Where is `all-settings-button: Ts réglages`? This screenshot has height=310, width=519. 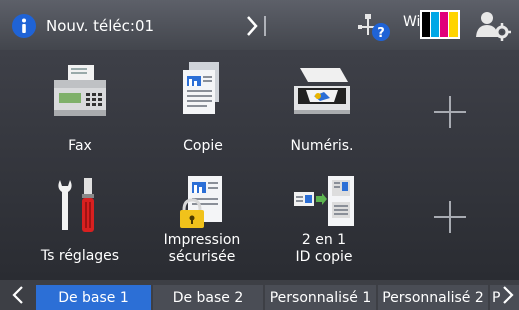 all-settings-button: Ts réglages is located at coordinates (80, 225).